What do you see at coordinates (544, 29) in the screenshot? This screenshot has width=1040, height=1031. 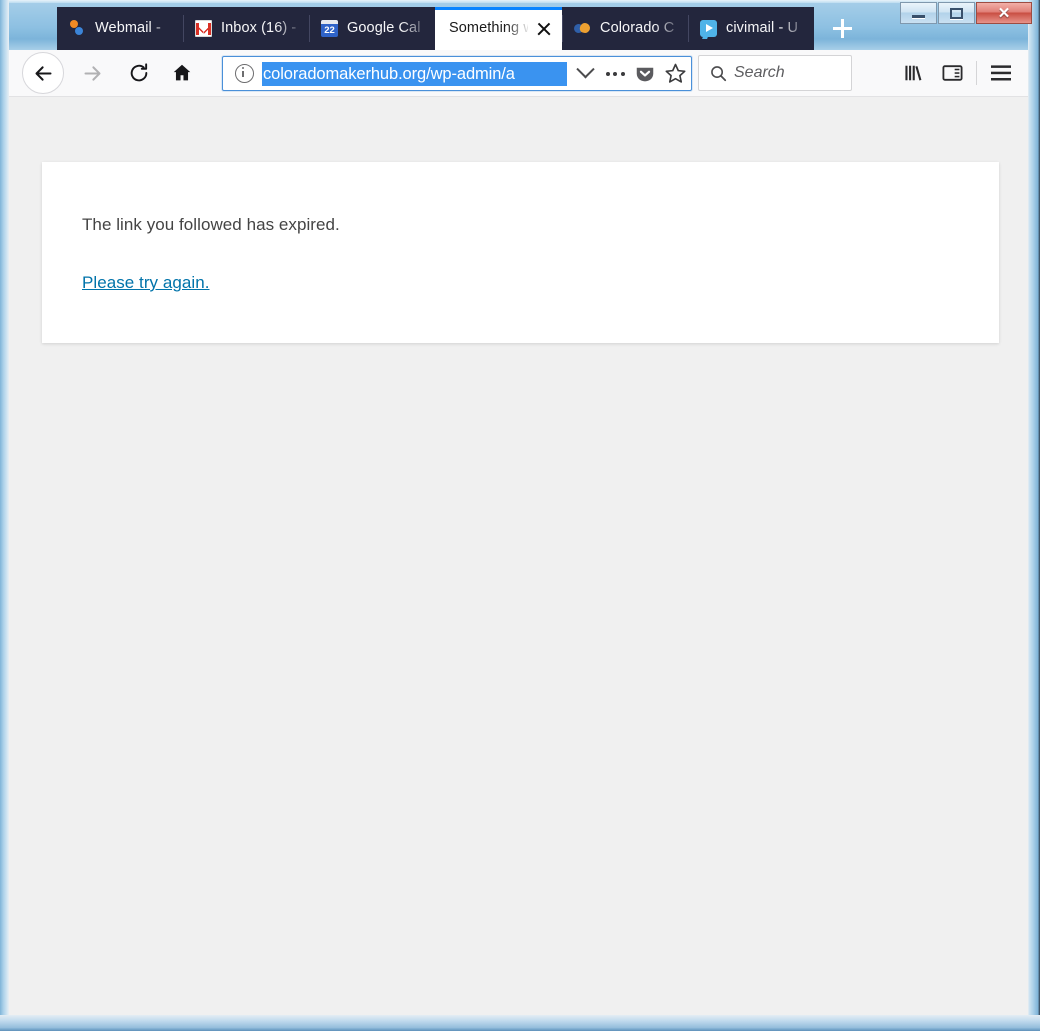 I see `tab-close-icon` at bounding box center [544, 29].